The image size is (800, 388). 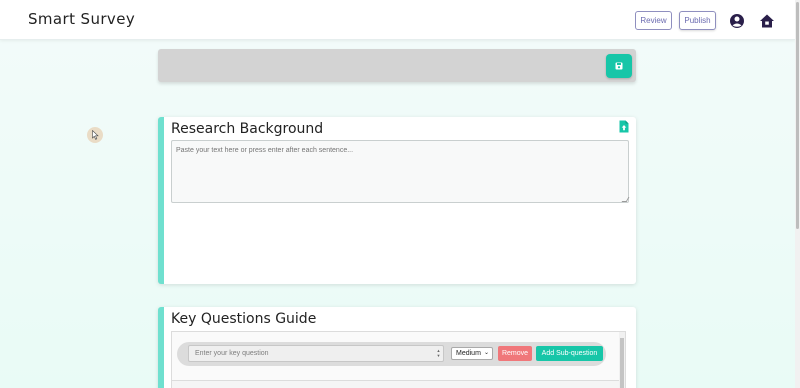 What do you see at coordinates (397, 65) in the screenshot?
I see `survey-toolbar` at bounding box center [397, 65].